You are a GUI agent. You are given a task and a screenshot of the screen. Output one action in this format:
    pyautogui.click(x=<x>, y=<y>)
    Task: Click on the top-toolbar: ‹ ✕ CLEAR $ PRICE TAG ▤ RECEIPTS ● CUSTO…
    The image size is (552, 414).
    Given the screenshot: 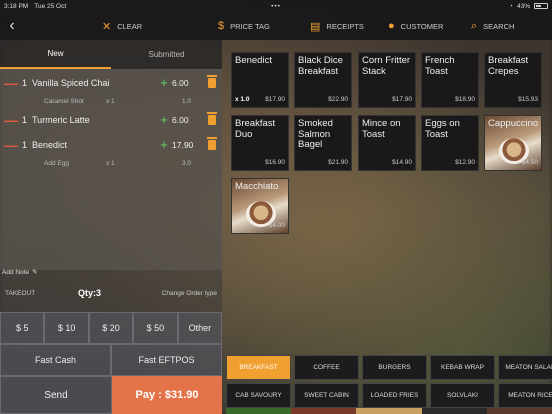 What is the action you would take?
    pyautogui.click(x=276, y=26)
    